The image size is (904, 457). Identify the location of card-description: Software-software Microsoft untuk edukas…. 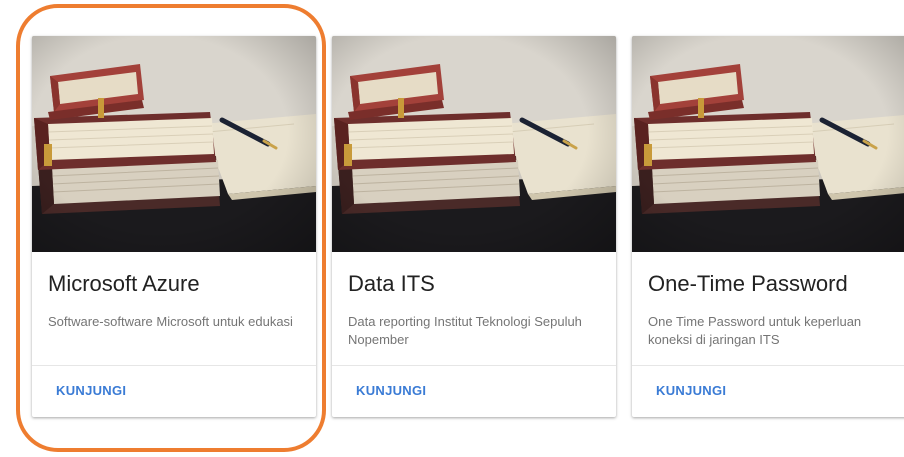
(170, 321).